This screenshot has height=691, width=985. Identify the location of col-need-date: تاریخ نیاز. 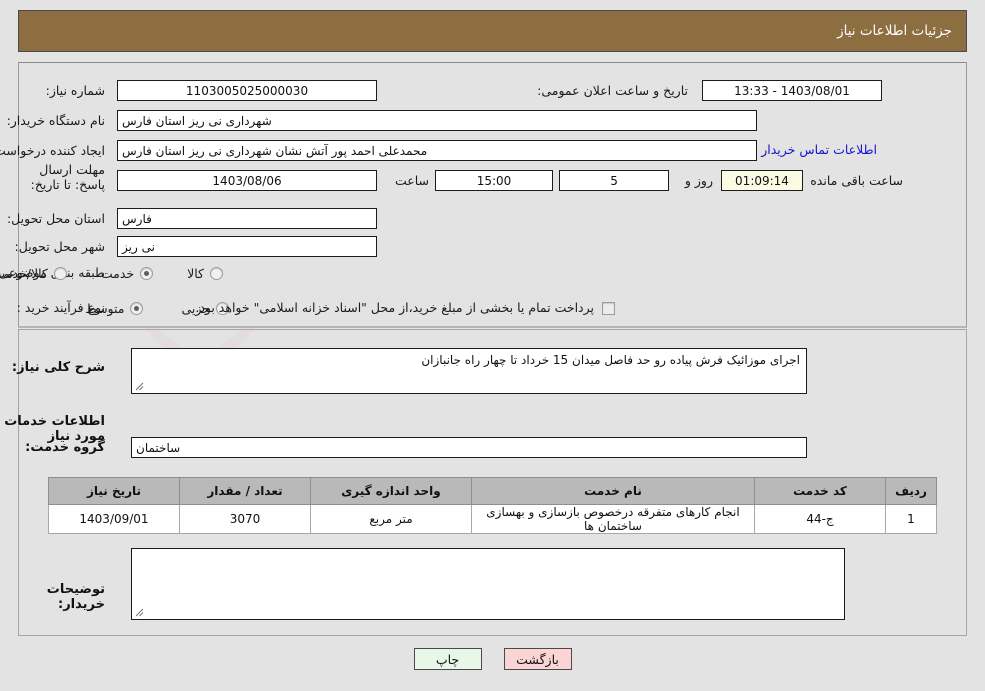
(114, 491).